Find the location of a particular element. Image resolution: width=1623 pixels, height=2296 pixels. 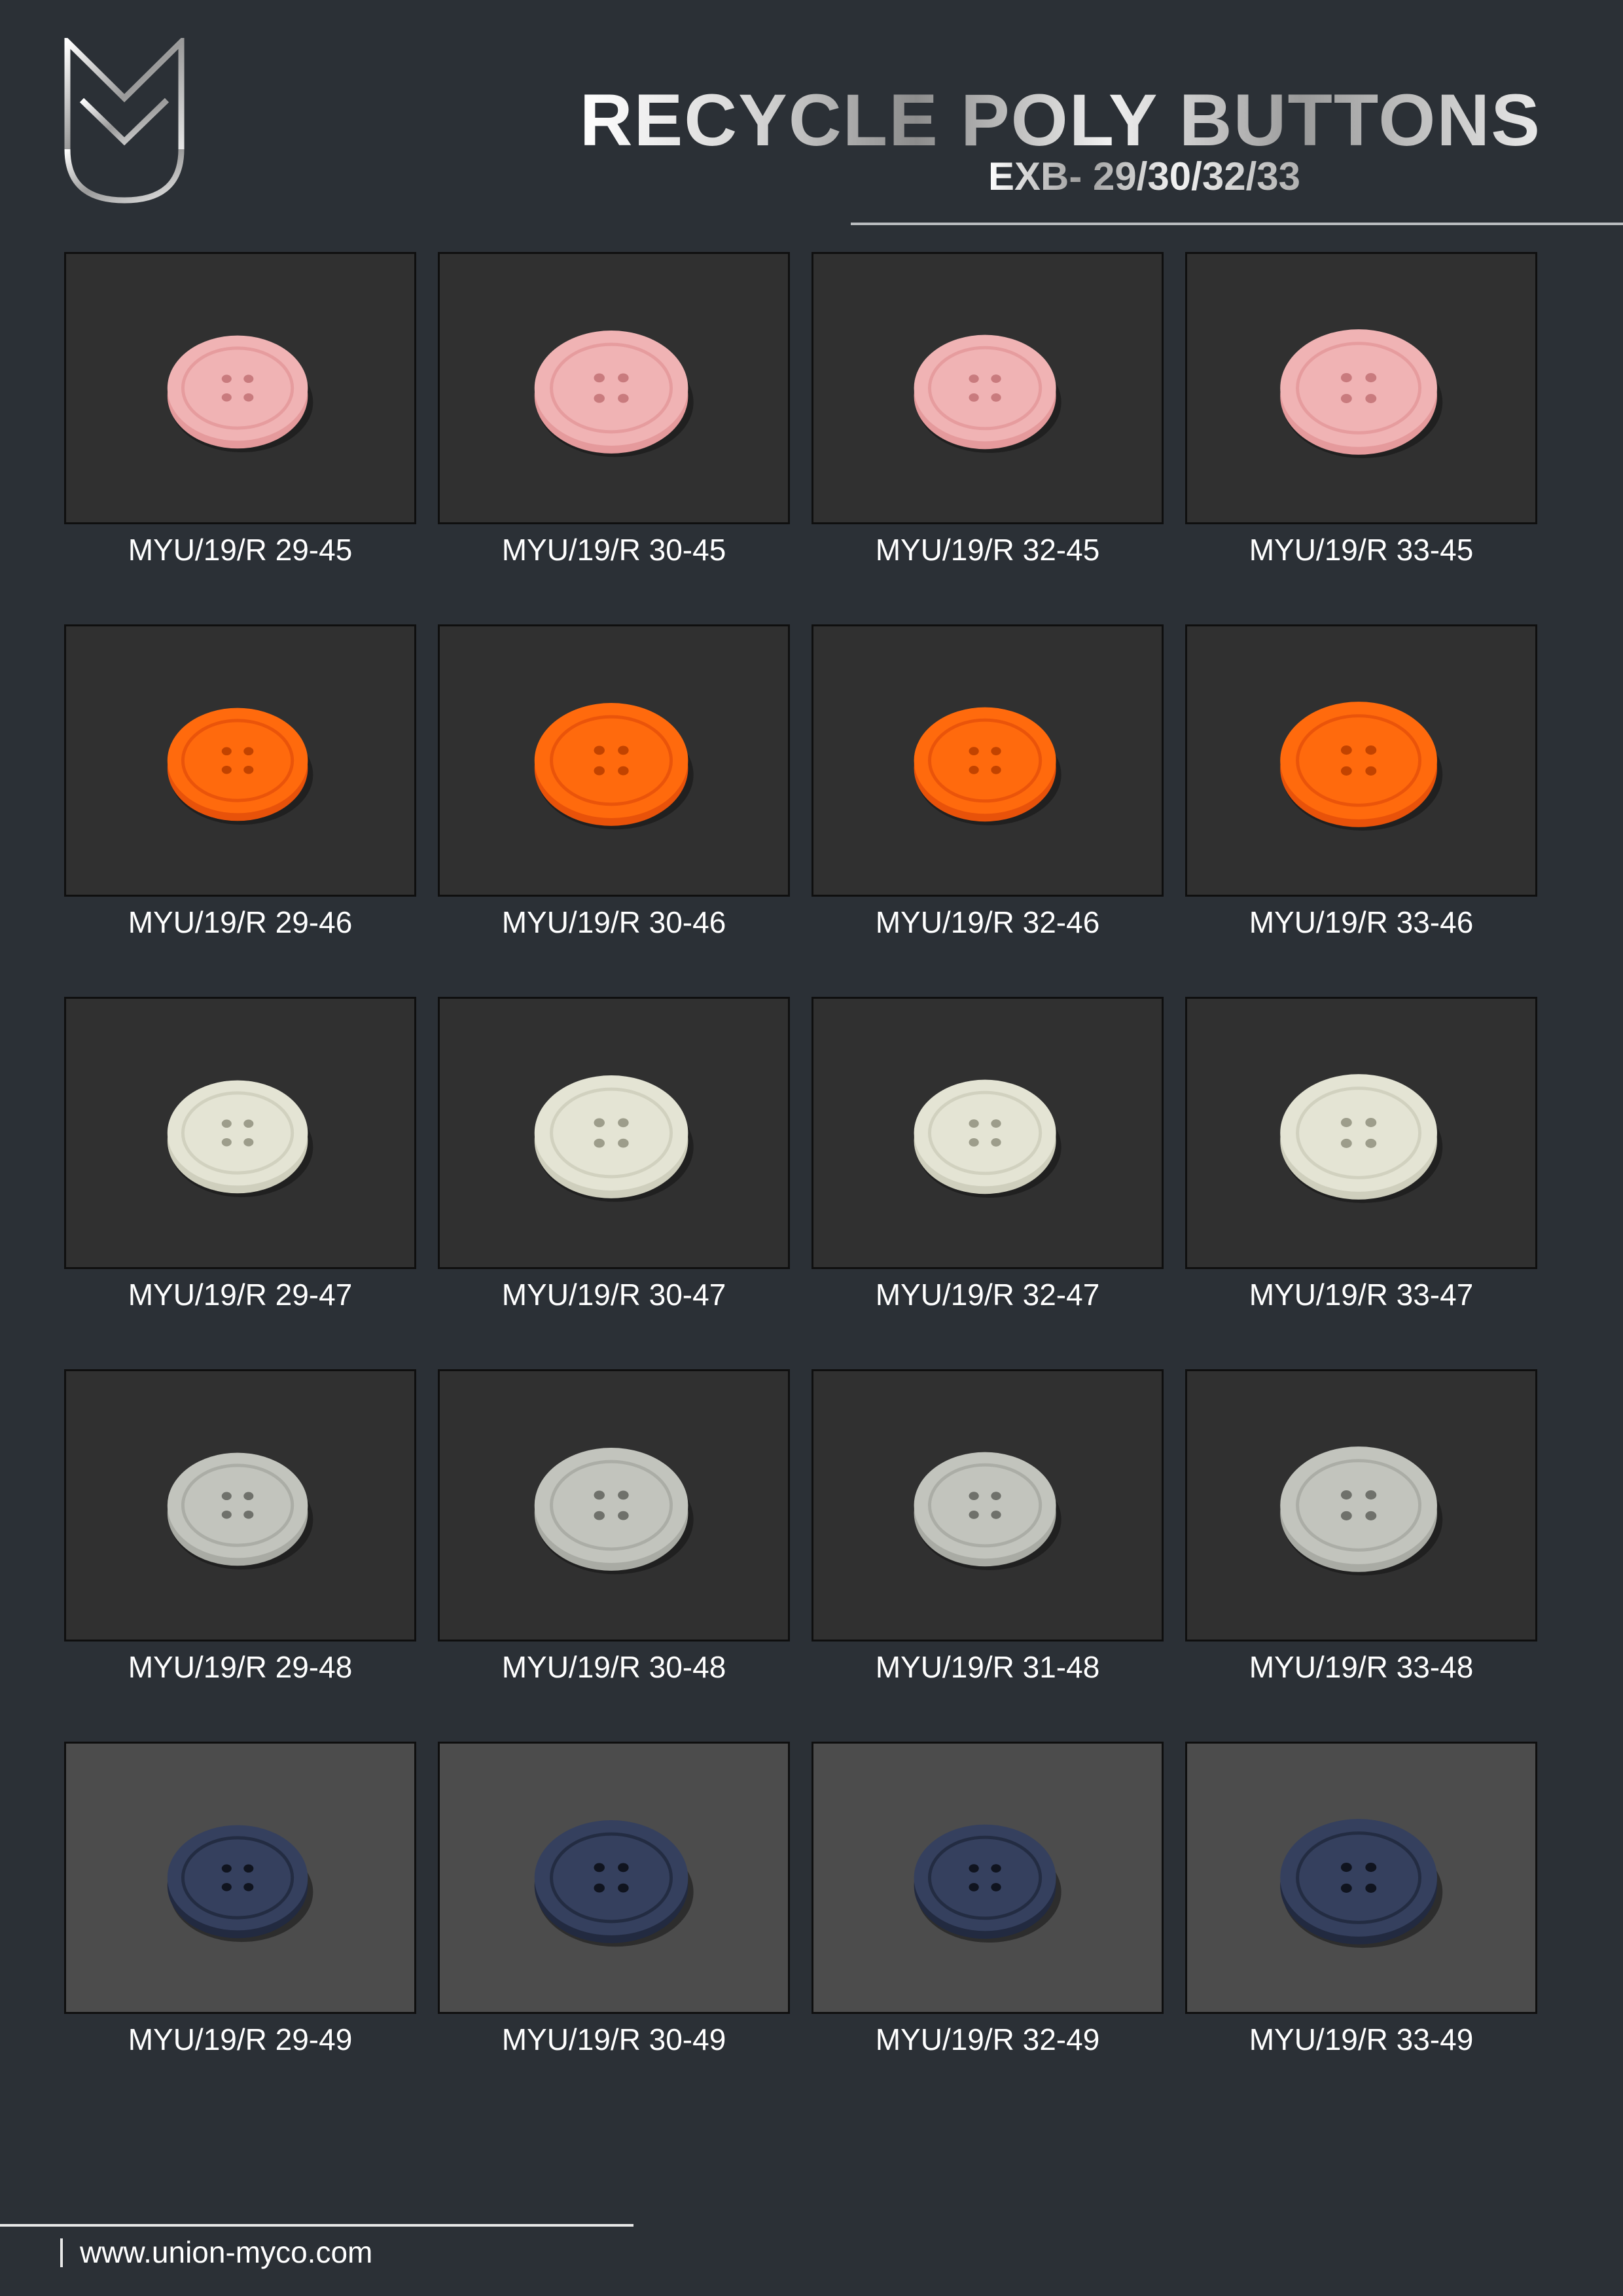

product-card: MYU/19/R 29-49 is located at coordinates (240, 1898).